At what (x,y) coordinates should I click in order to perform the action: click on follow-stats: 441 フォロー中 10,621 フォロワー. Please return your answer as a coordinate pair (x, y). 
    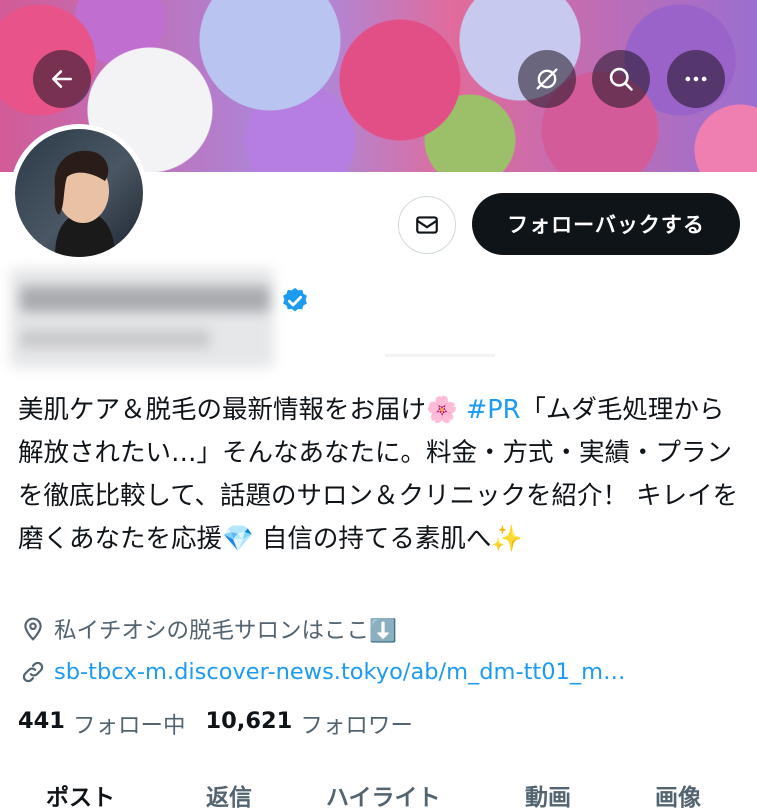
    Looking at the image, I should click on (225, 724).